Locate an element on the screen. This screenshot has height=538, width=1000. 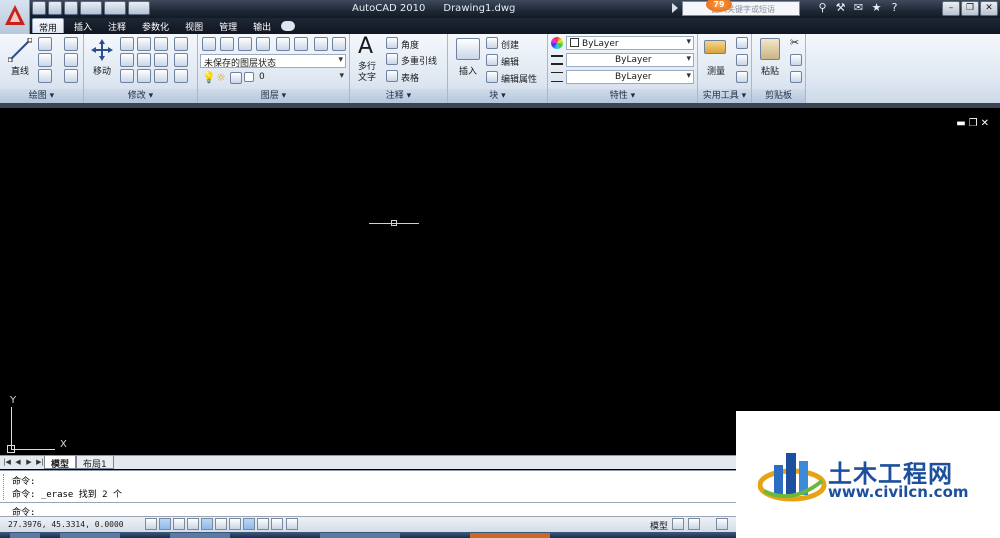
model-space-label: 模型 is located at coordinates (659, 525).